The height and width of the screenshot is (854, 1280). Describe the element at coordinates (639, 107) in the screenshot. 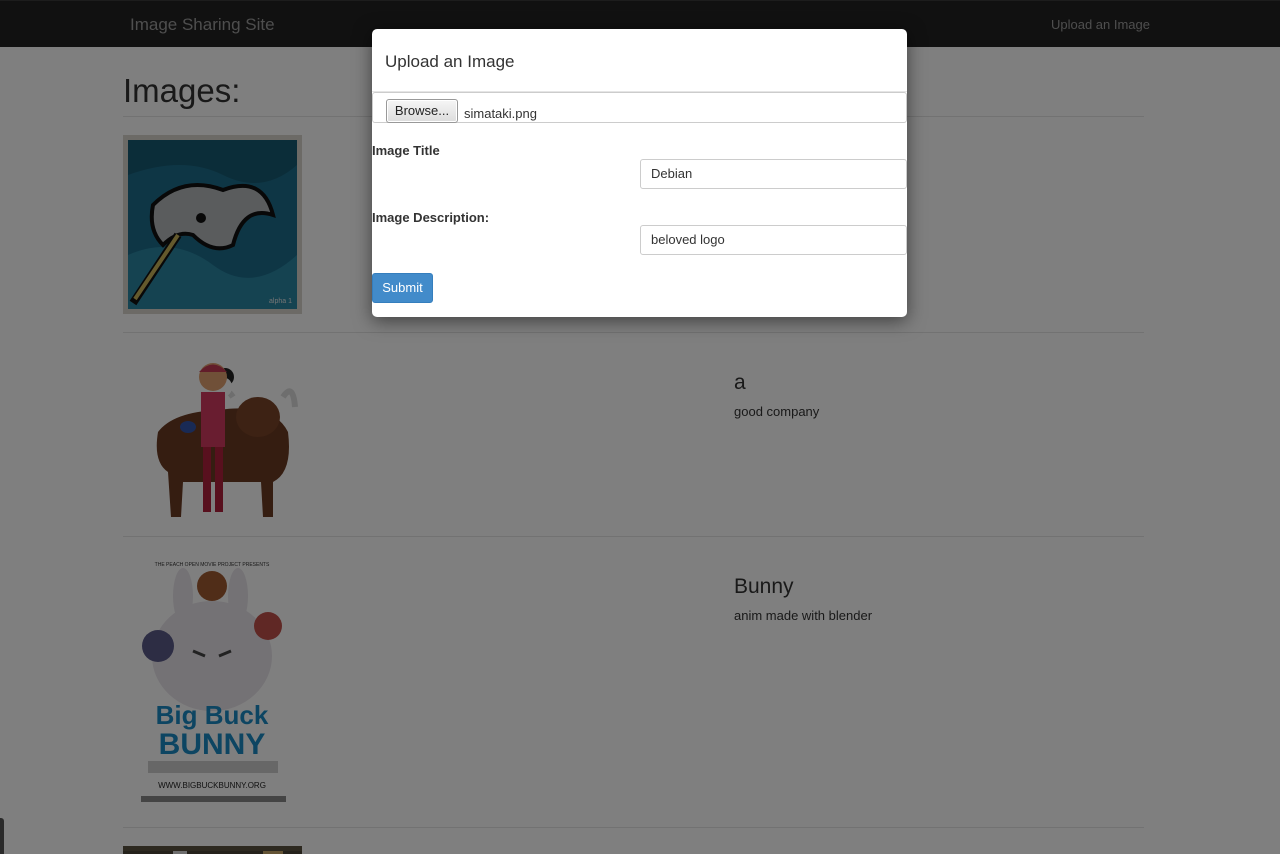

I see `file-input: Browse... simataki.png` at that location.